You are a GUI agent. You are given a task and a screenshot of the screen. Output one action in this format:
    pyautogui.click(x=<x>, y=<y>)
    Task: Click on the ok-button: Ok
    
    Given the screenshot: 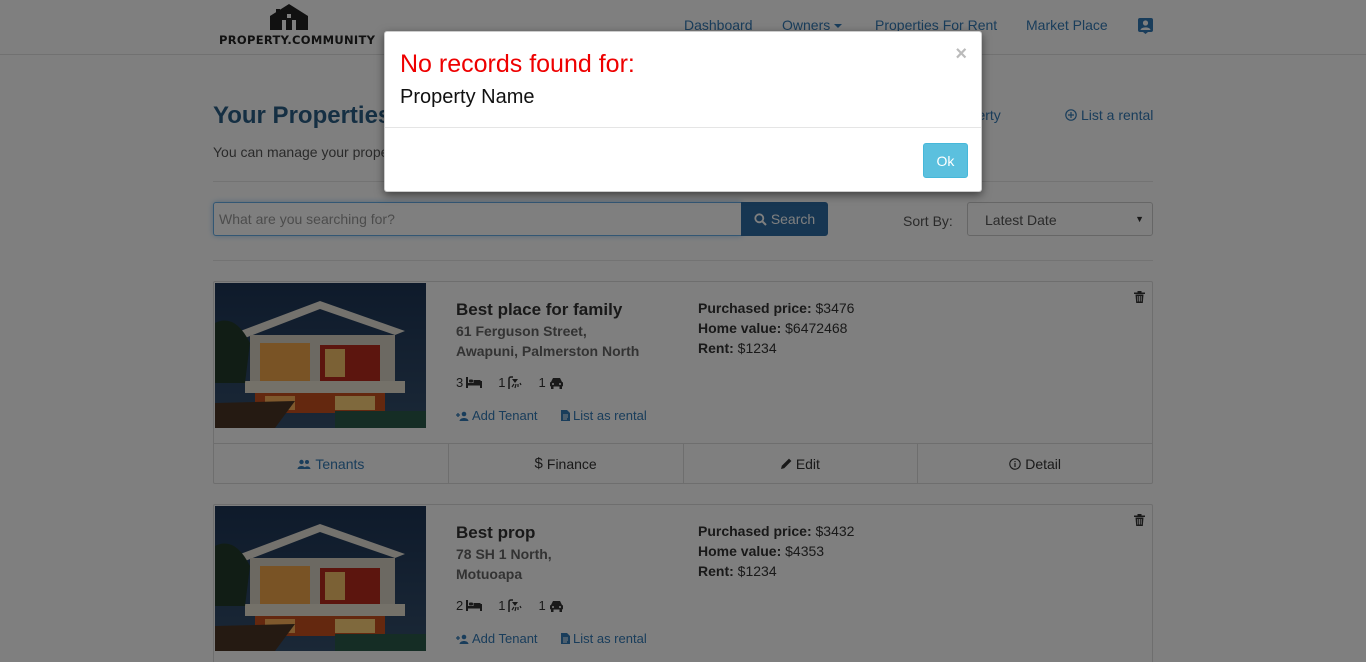 What is the action you would take?
    pyautogui.click(x=945, y=160)
    